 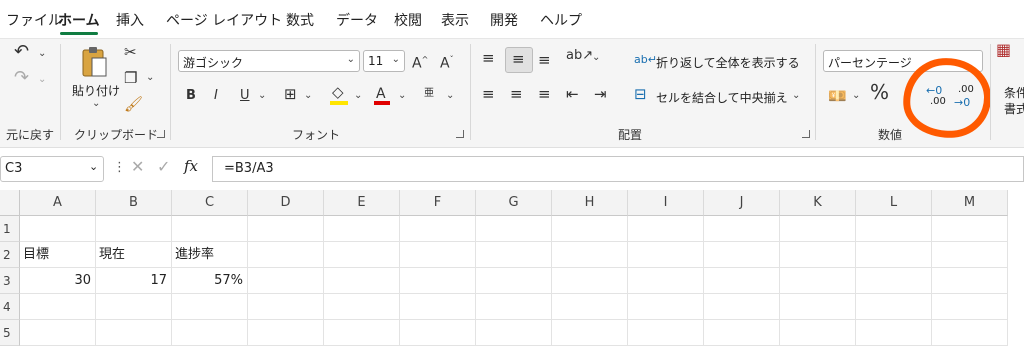 What do you see at coordinates (894, 333) in the screenshot?
I see `cell-l5` at bounding box center [894, 333].